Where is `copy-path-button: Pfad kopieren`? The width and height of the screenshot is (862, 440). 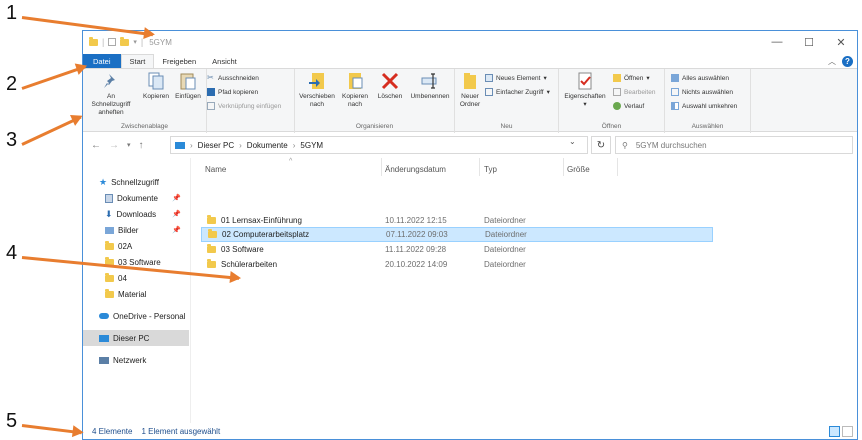
copy-path-button: Pfad kopieren is located at coordinates (232, 92).